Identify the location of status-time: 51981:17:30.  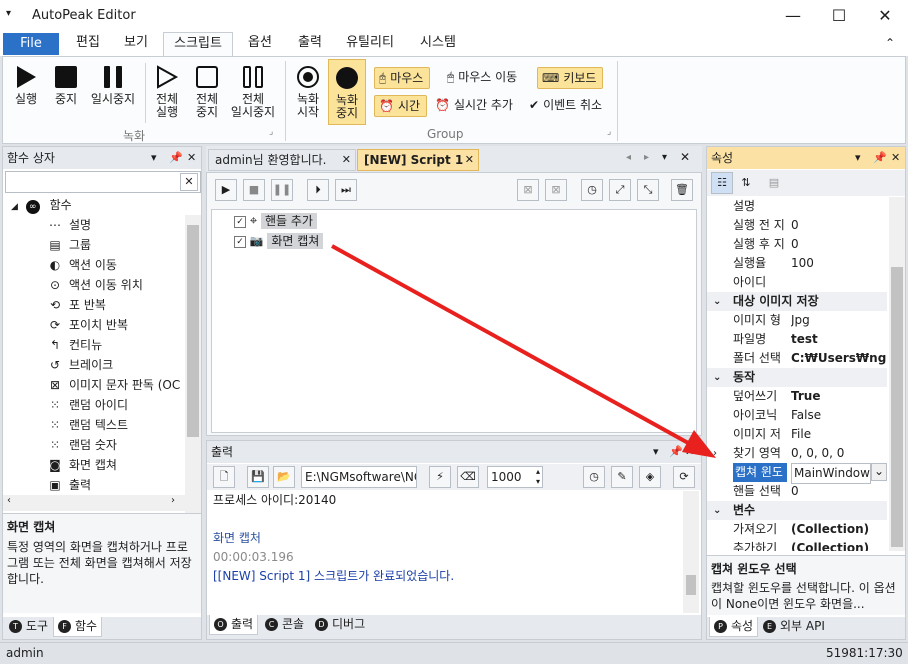
(864, 653).